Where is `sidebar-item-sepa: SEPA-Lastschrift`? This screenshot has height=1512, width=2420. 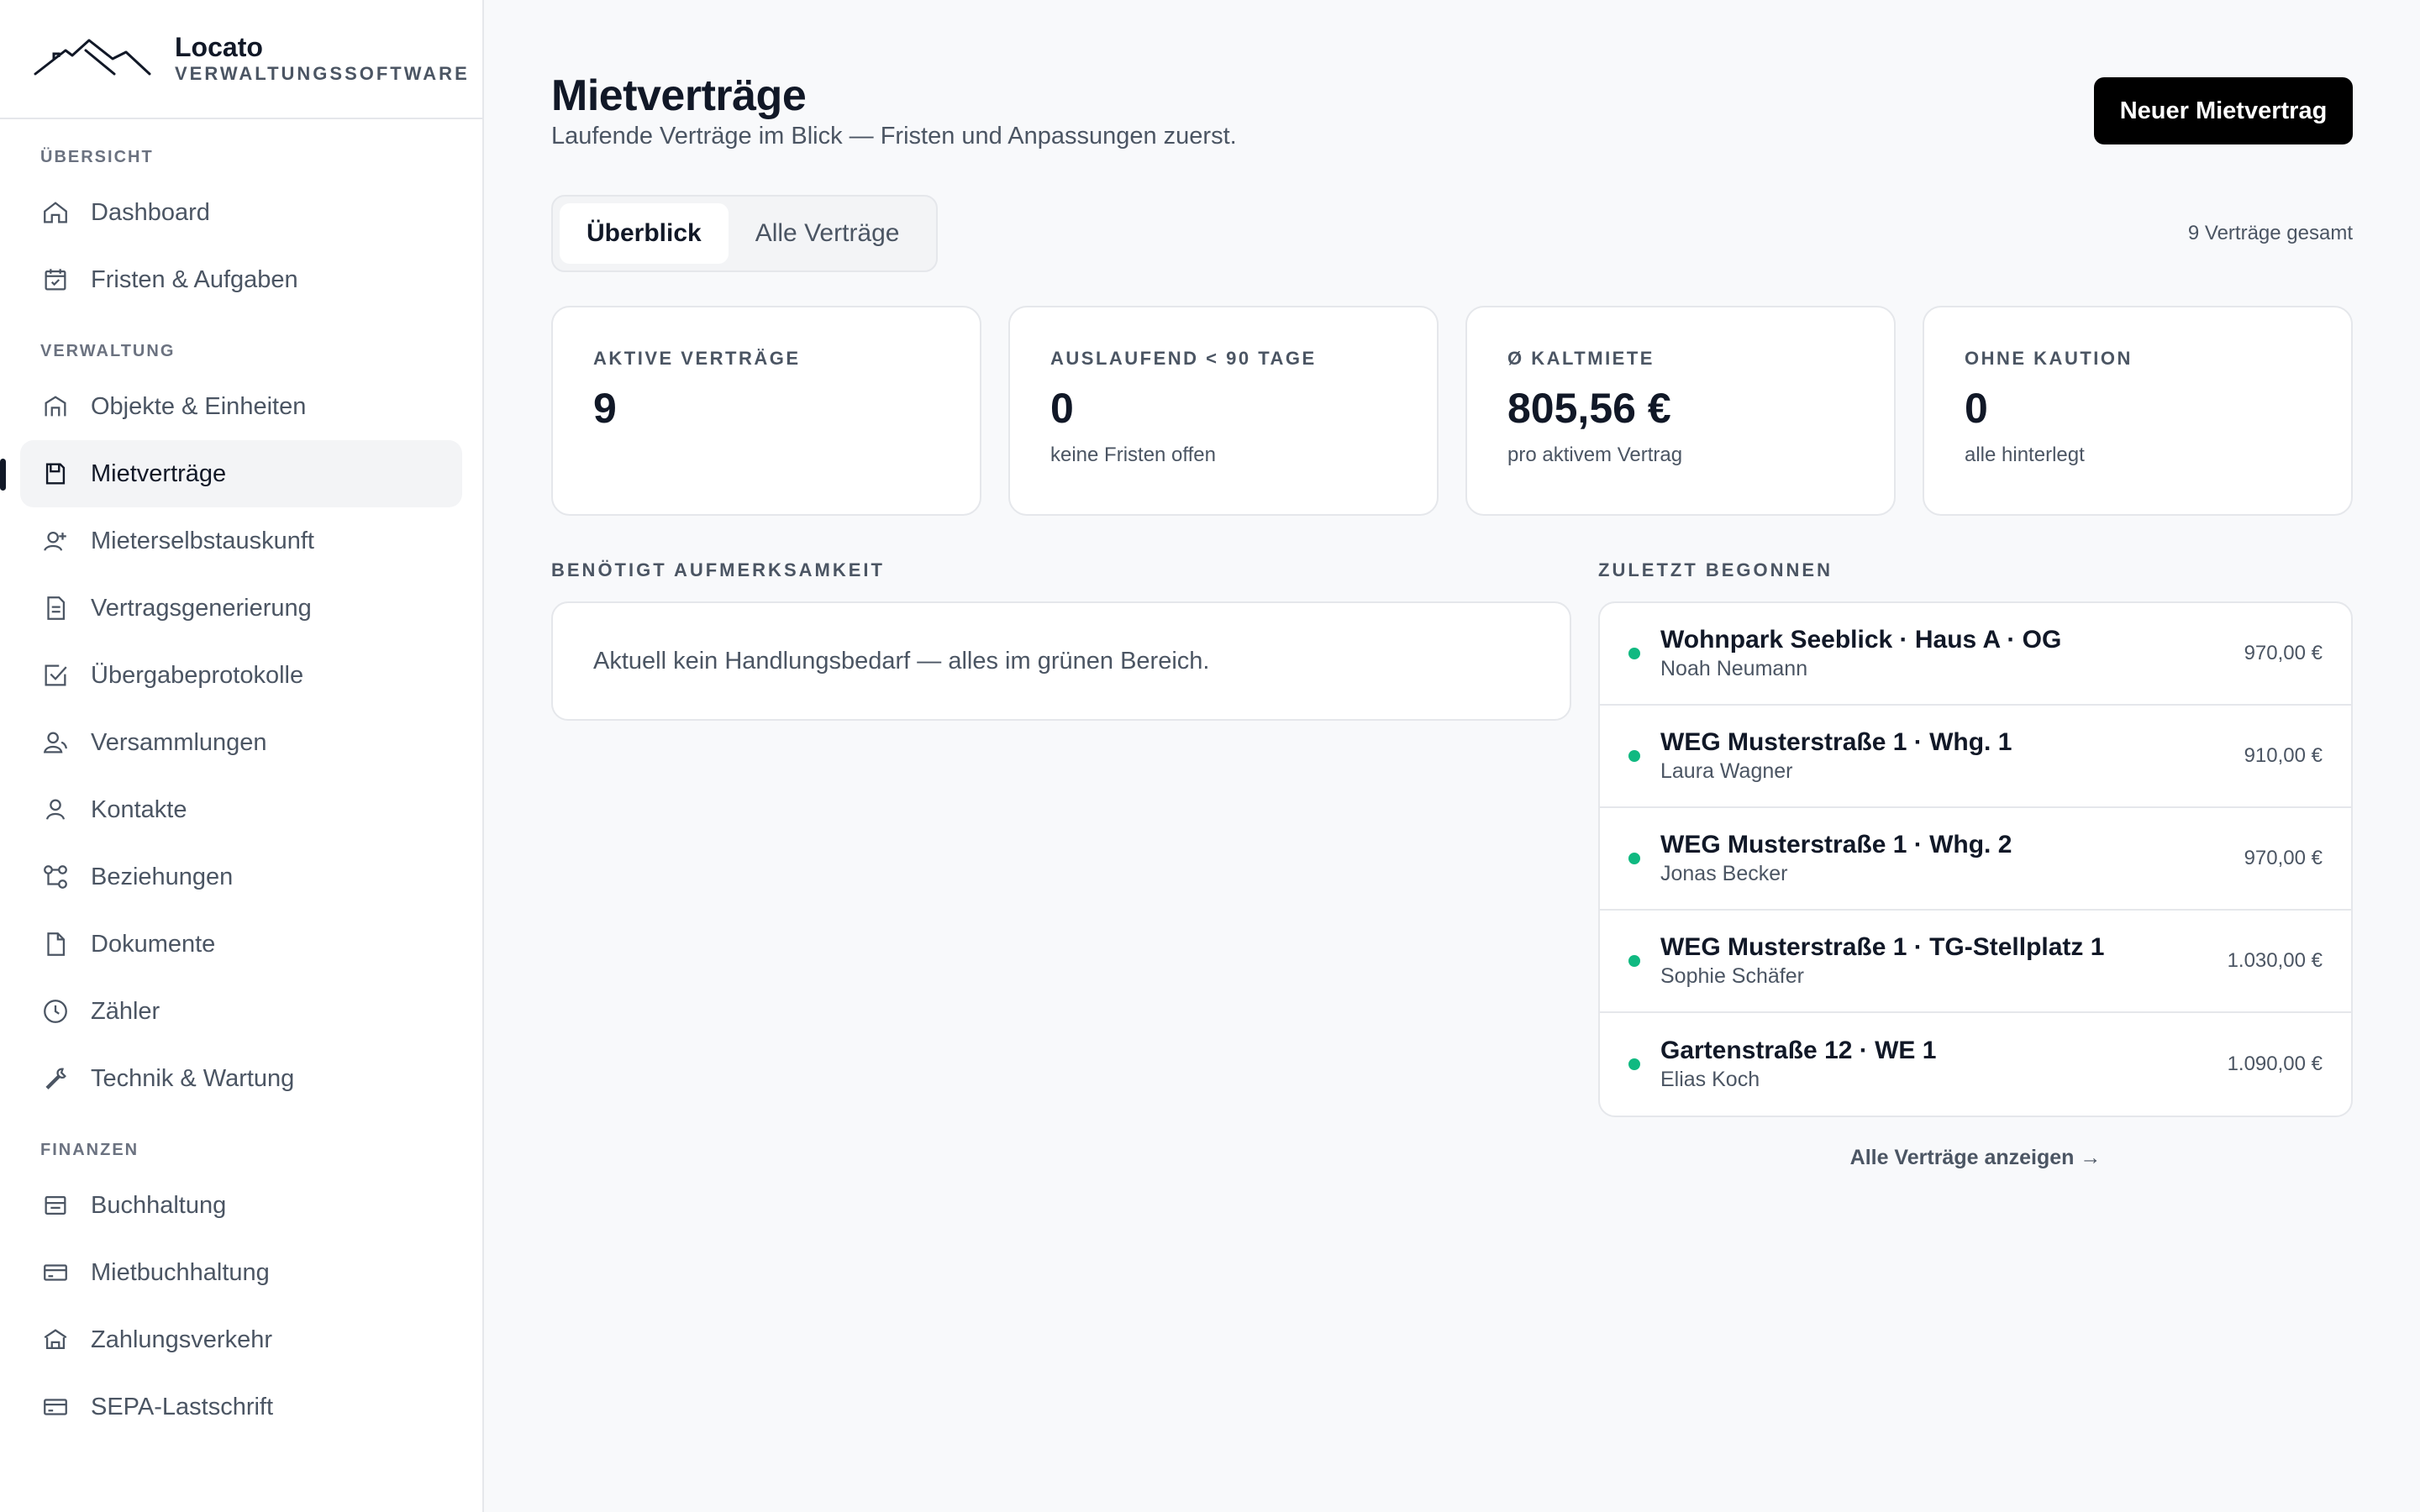 sidebar-item-sepa: SEPA-Lastschrift is located at coordinates (241, 1407).